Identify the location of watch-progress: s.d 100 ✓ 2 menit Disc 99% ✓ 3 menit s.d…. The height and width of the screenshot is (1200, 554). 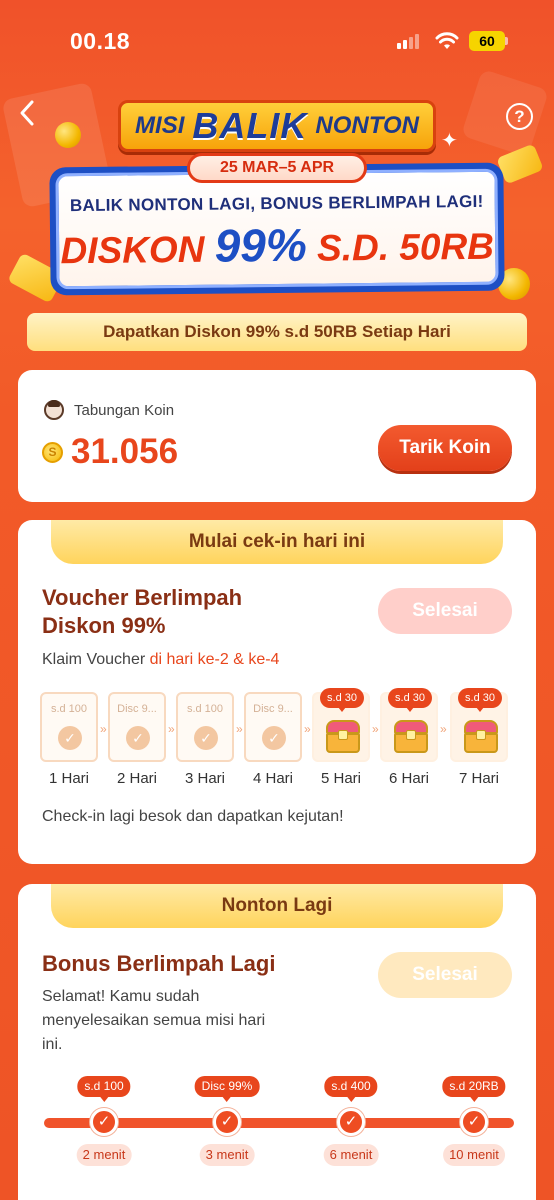
(279, 1114).